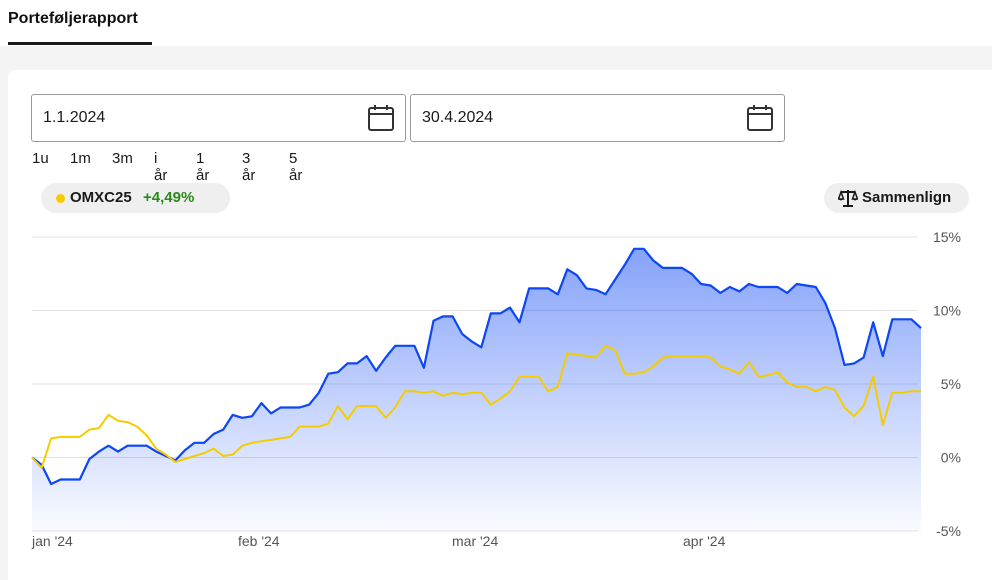 The height and width of the screenshot is (580, 992). What do you see at coordinates (848, 198) in the screenshot?
I see `scale-icon` at bounding box center [848, 198].